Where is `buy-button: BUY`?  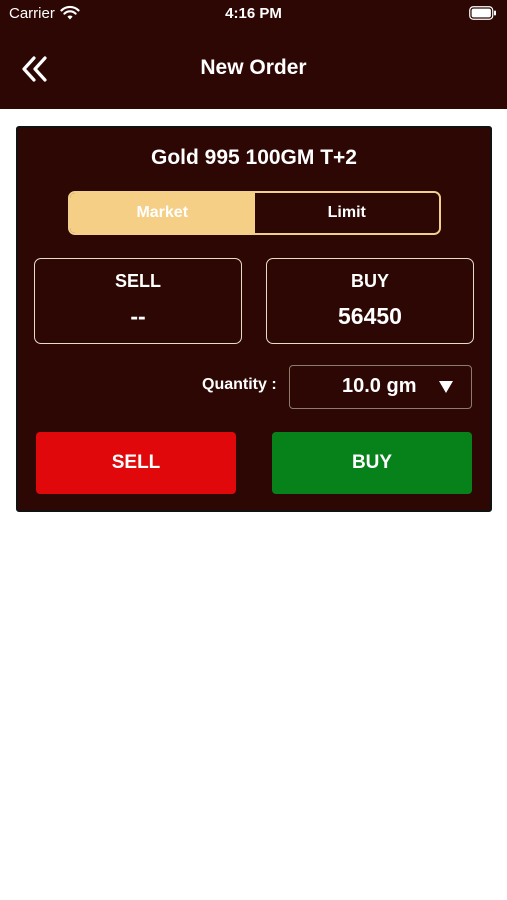 buy-button: BUY is located at coordinates (372, 463).